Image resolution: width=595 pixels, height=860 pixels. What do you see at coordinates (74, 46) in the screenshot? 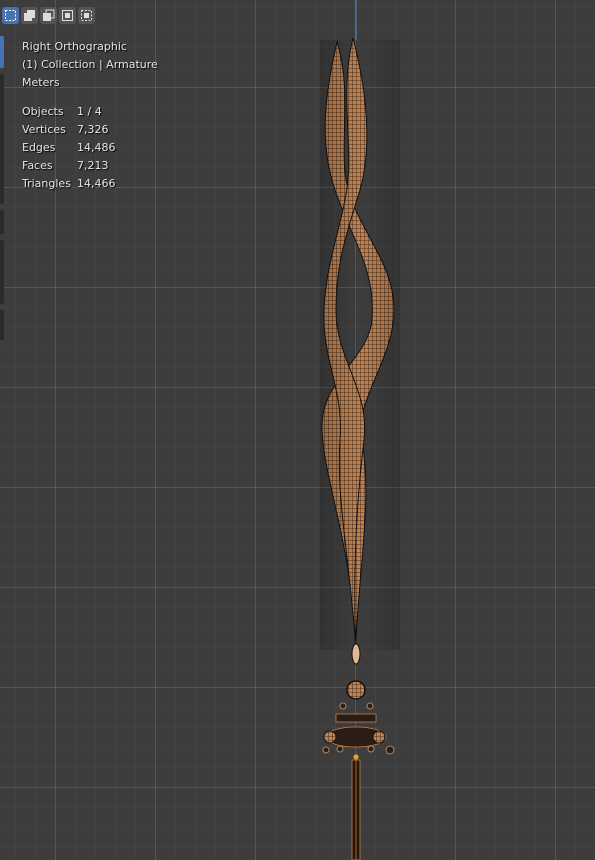
I see `view-name: Right Orthographic` at bounding box center [74, 46].